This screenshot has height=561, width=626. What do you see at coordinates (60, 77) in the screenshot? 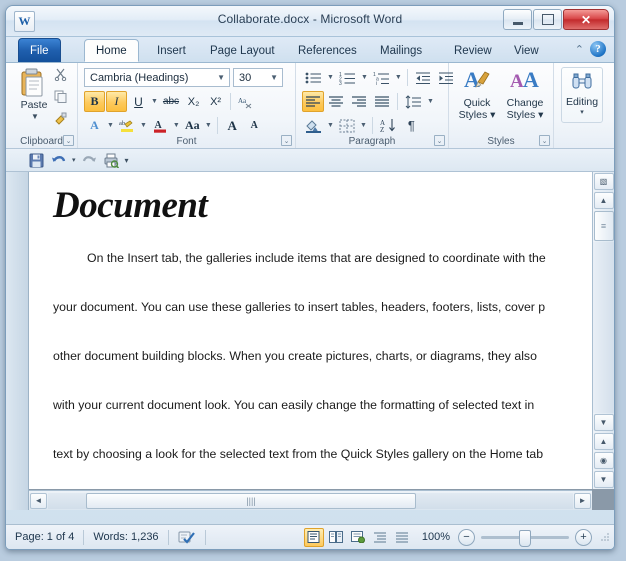
I see `cut-icon` at bounding box center [60, 77].